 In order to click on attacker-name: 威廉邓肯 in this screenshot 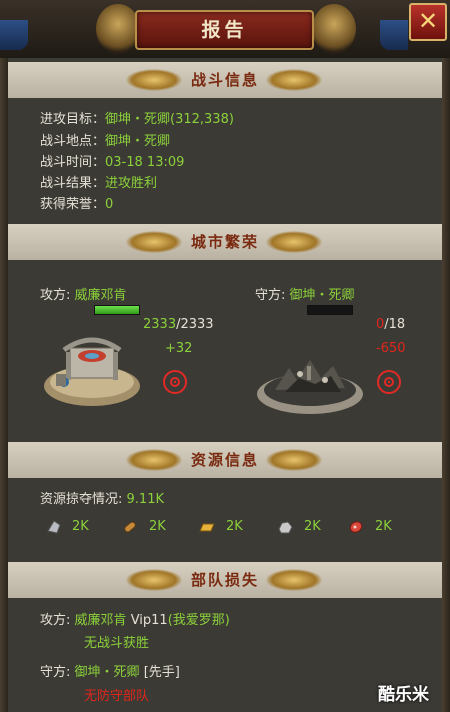, I will do `click(101, 295)`.